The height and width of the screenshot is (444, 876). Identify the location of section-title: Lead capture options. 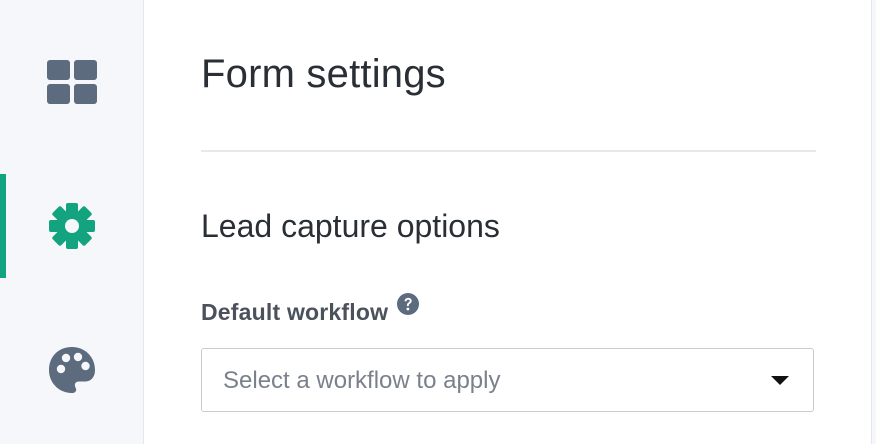
(350, 226).